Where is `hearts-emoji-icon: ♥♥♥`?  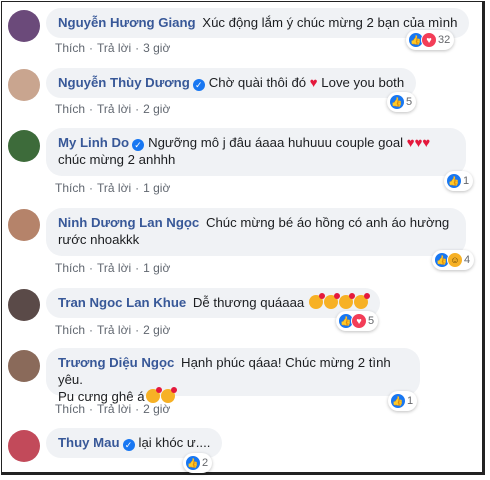
hearts-emoji-icon: ♥♥♥ is located at coordinates (417, 142).